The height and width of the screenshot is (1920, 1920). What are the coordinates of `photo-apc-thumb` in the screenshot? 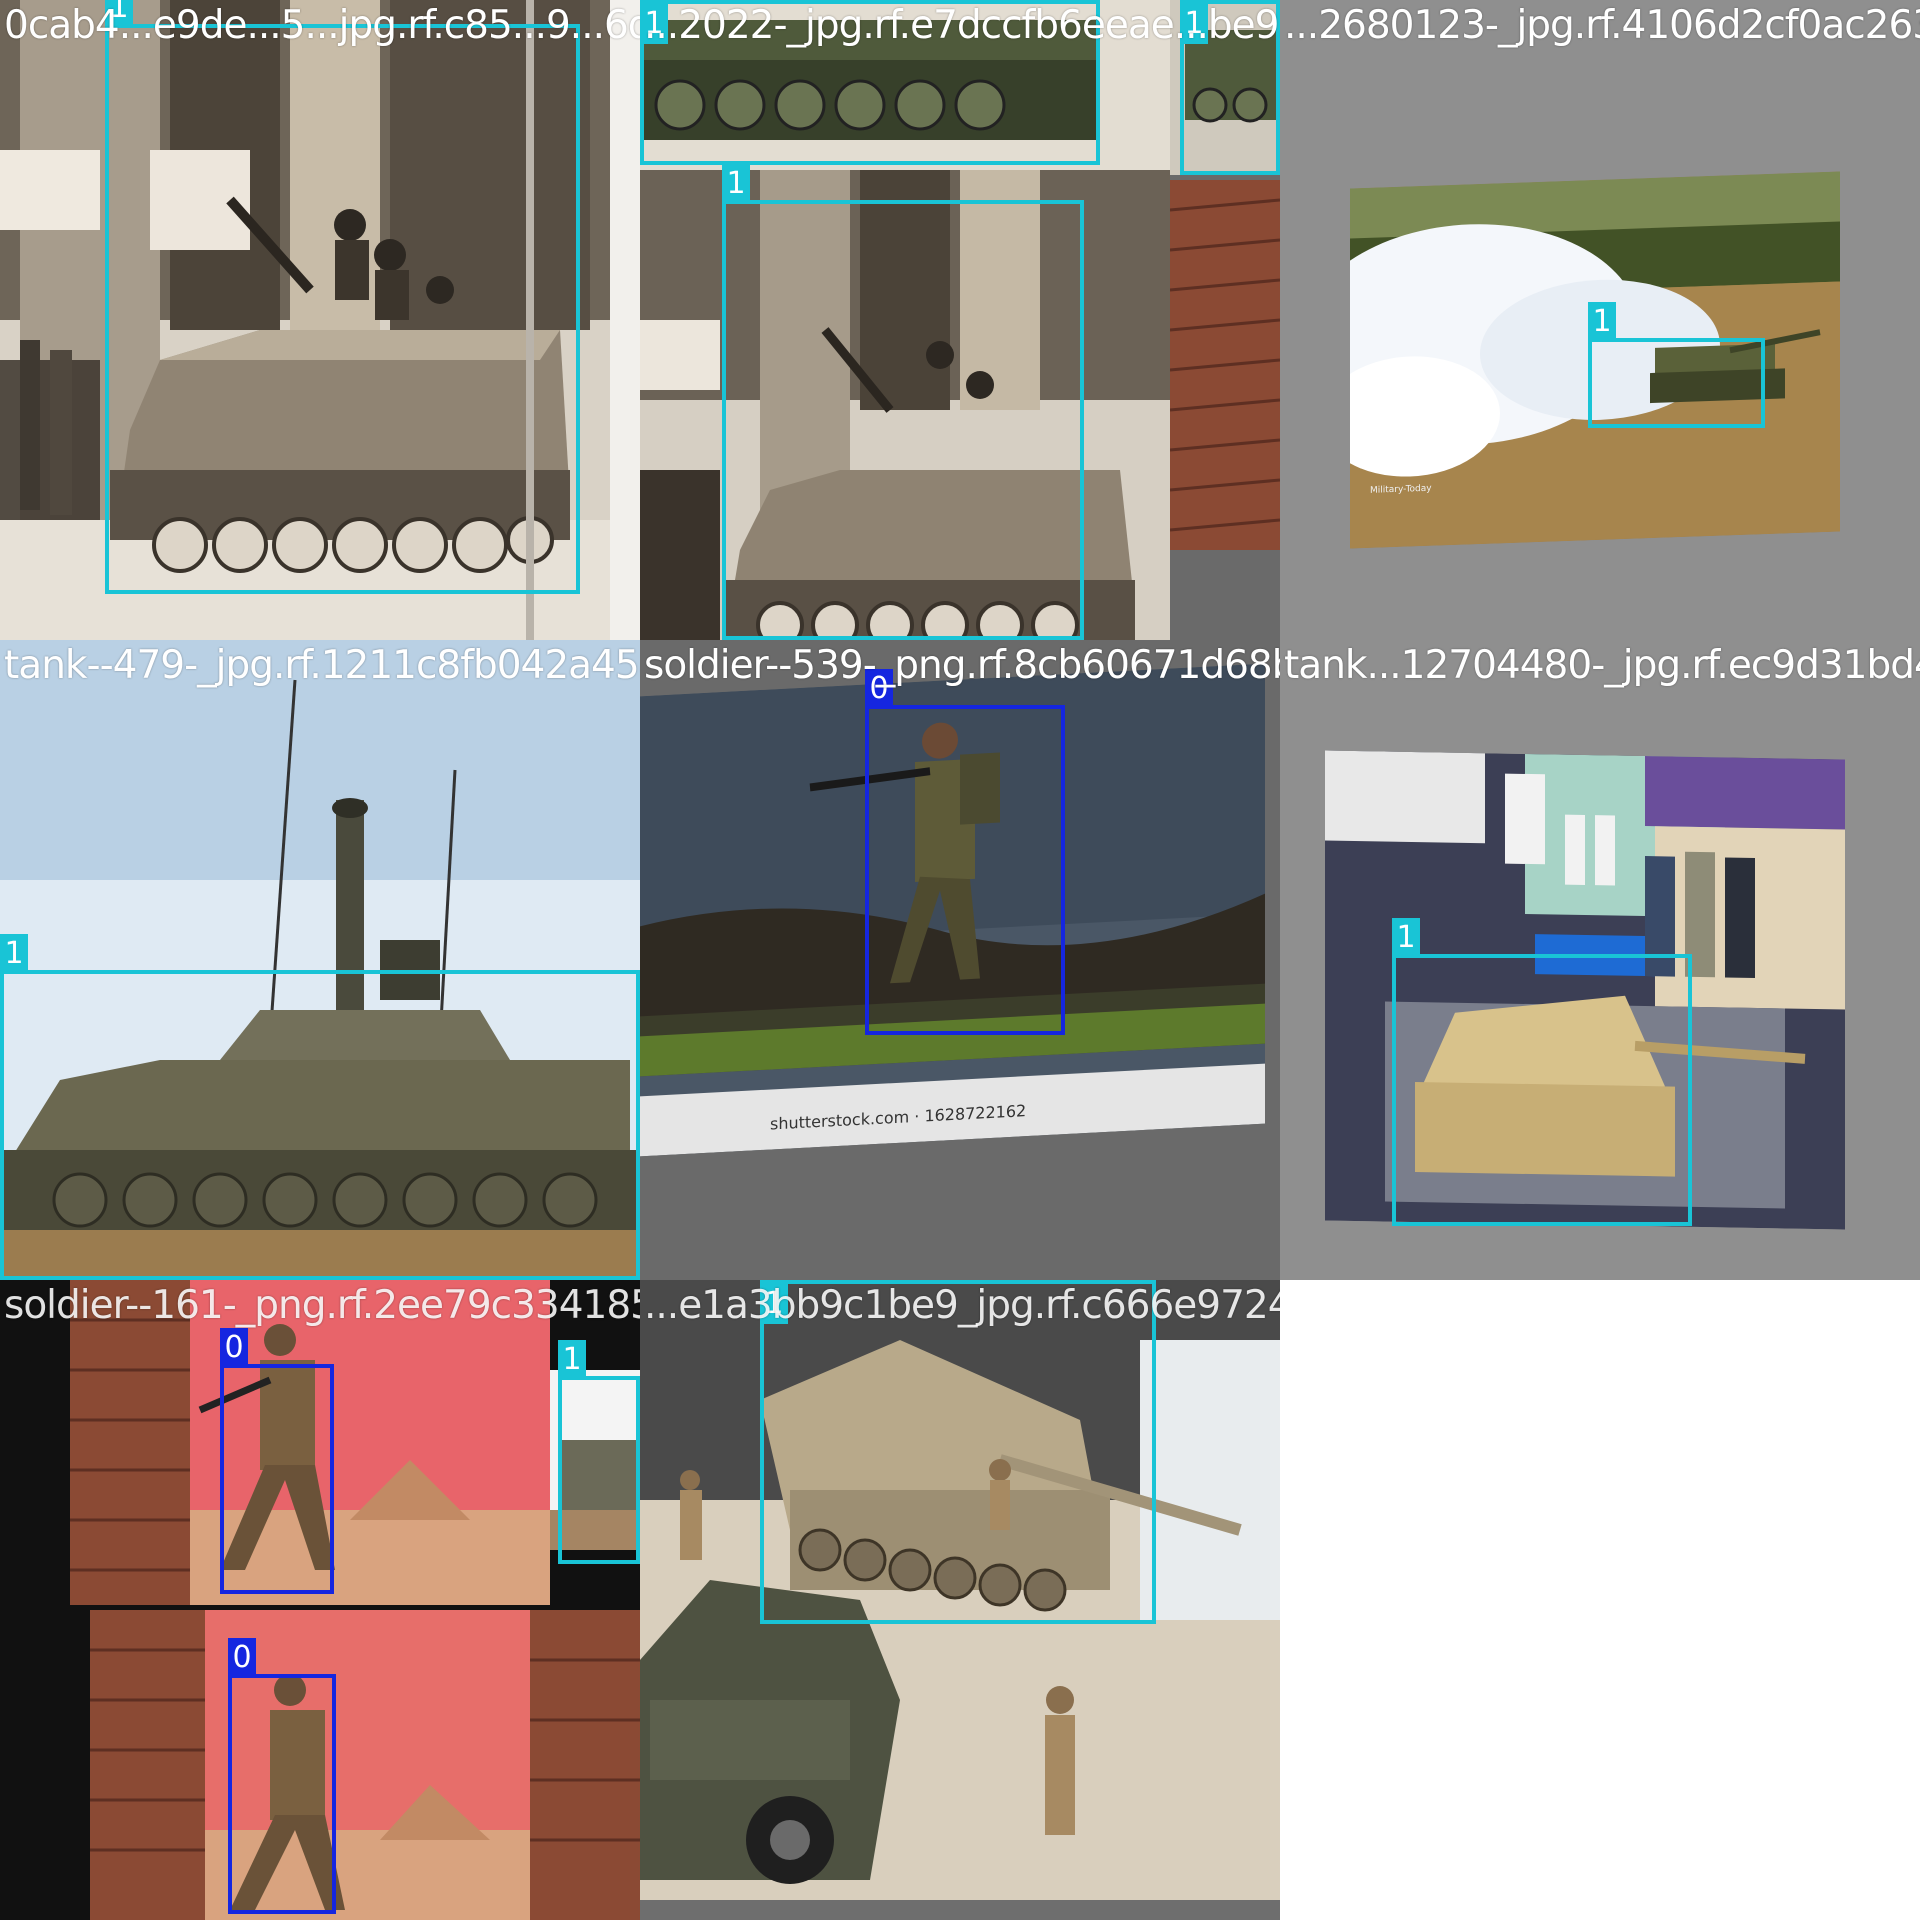 It's located at (595, 1460).